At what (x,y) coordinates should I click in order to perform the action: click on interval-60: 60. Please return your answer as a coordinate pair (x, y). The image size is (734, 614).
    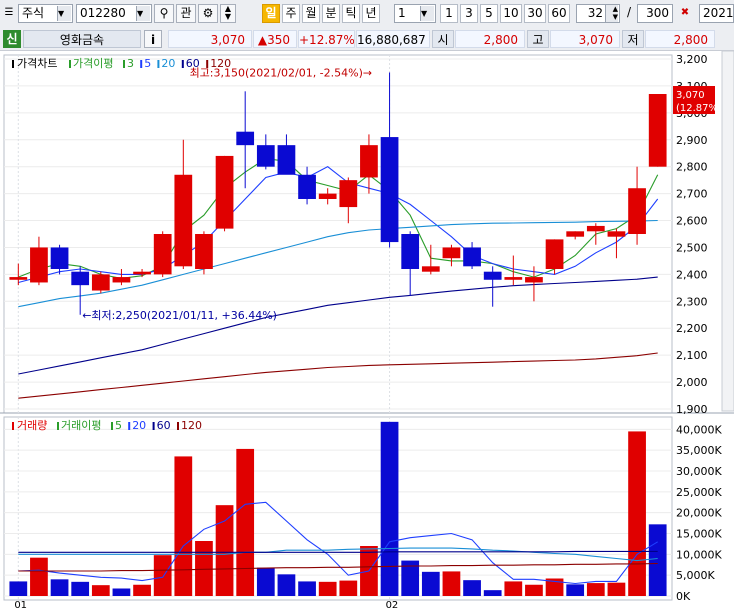
    Looking at the image, I should click on (559, 13).